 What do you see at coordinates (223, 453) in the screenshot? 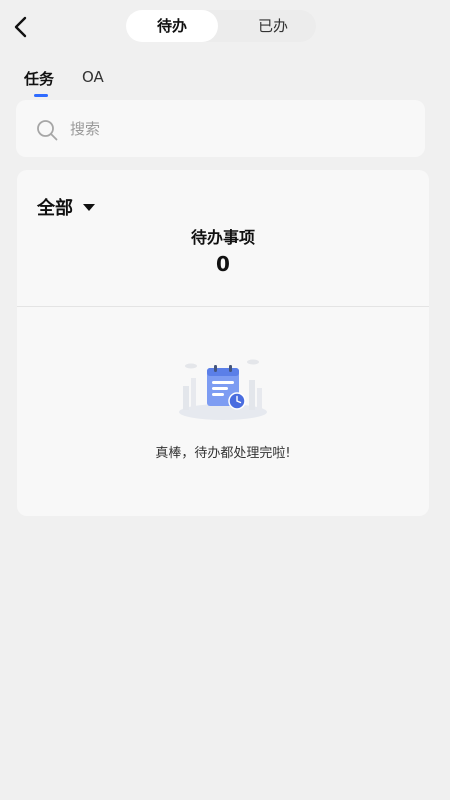
I see `empty-state-message: 真棒，待办都处理完啦!` at bounding box center [223, 453].